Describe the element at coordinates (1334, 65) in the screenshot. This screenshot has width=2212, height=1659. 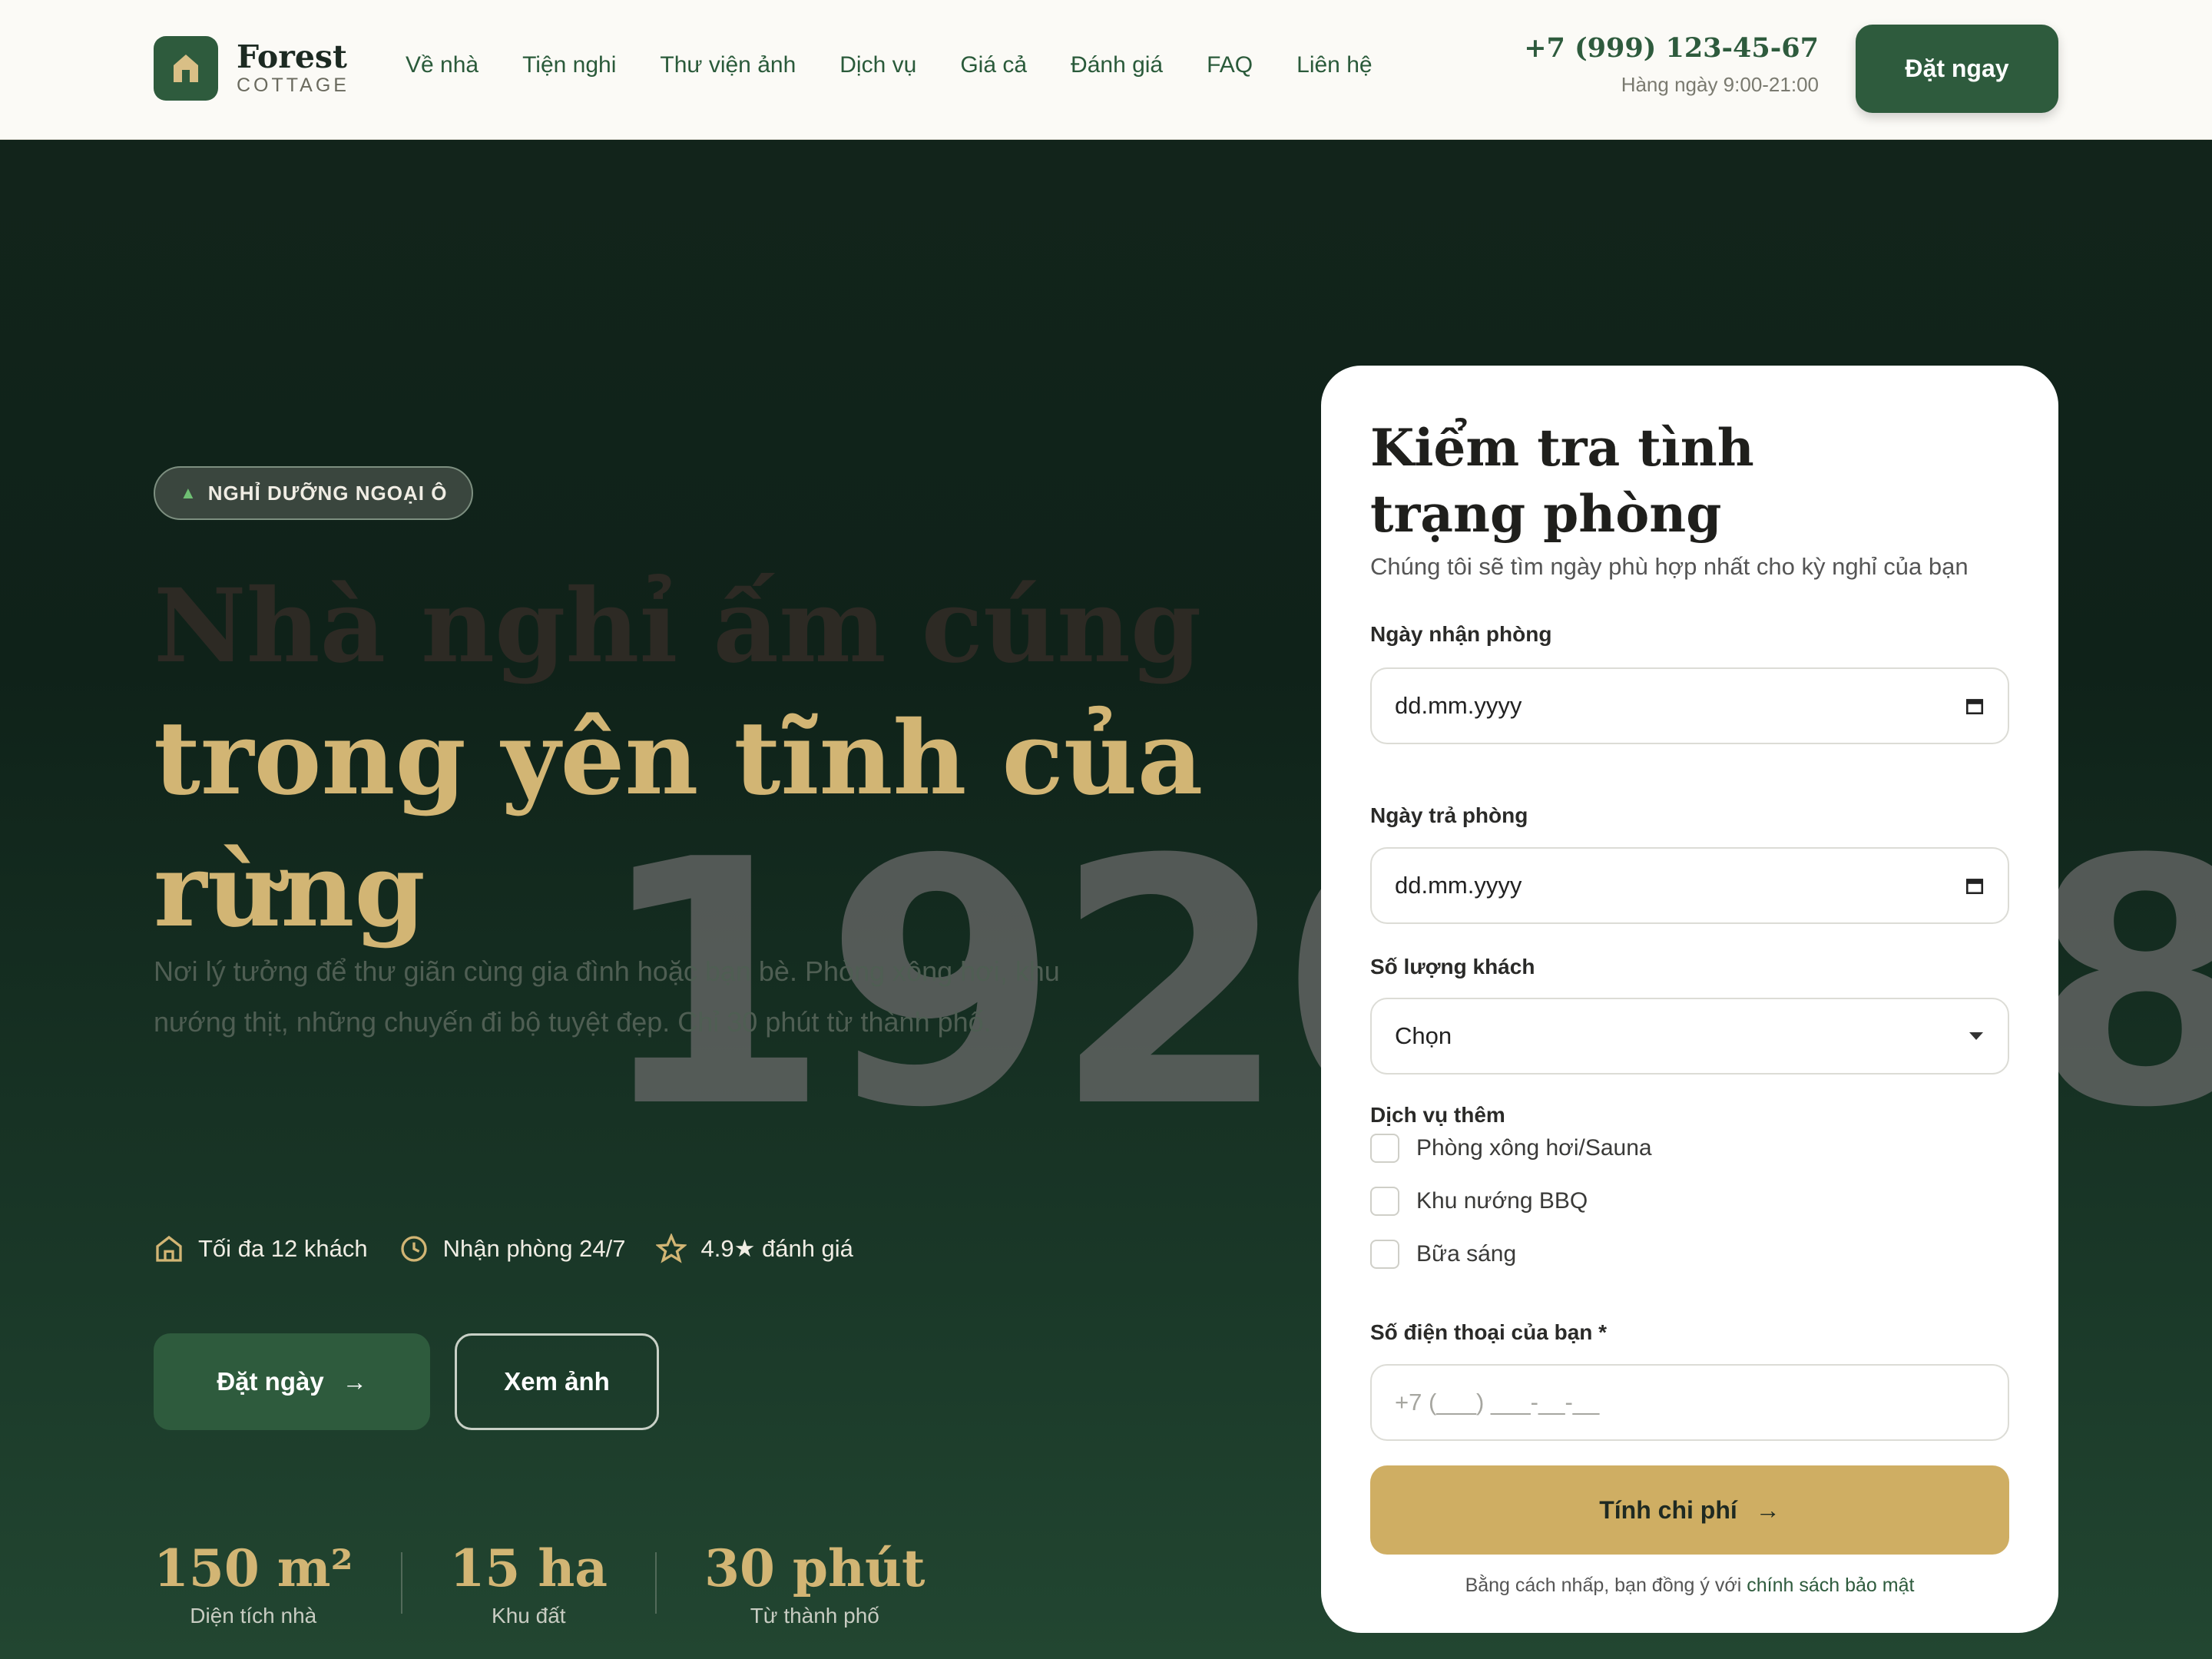
I see `nav-contact: Liên hệ` at that location.